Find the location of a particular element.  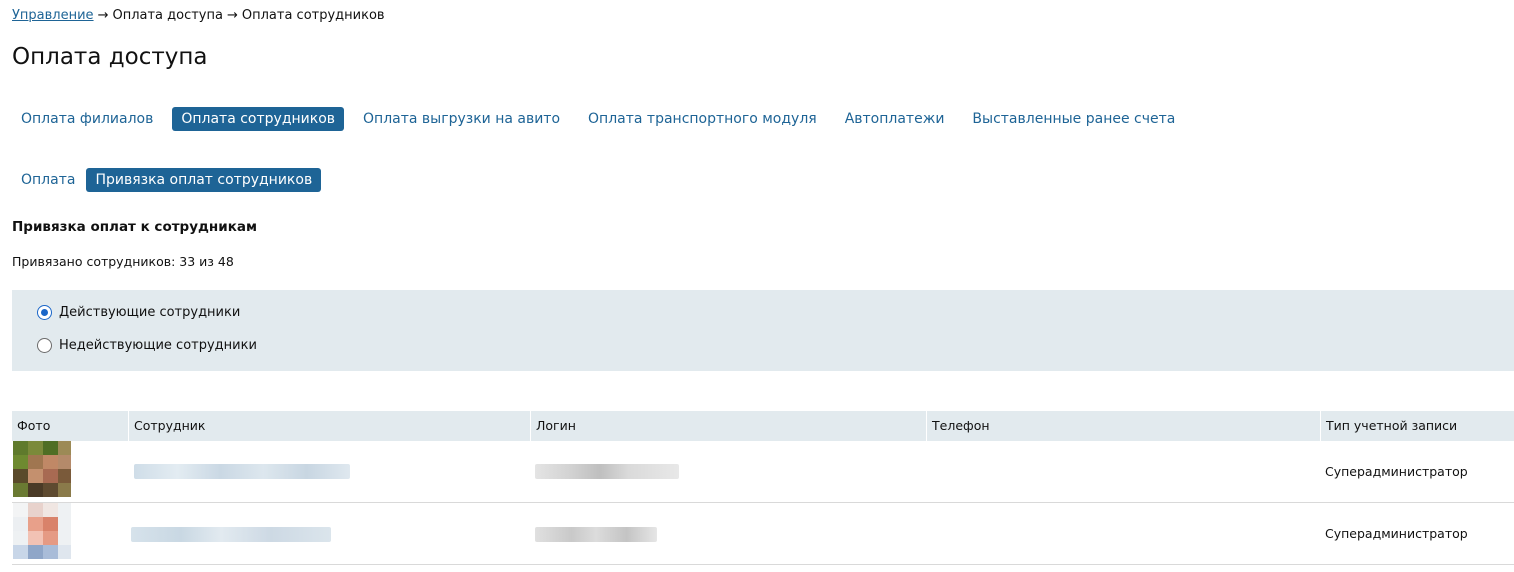

breadcrumb-item-access-payment: Оплата доступа is located at coordinates (167, 15).